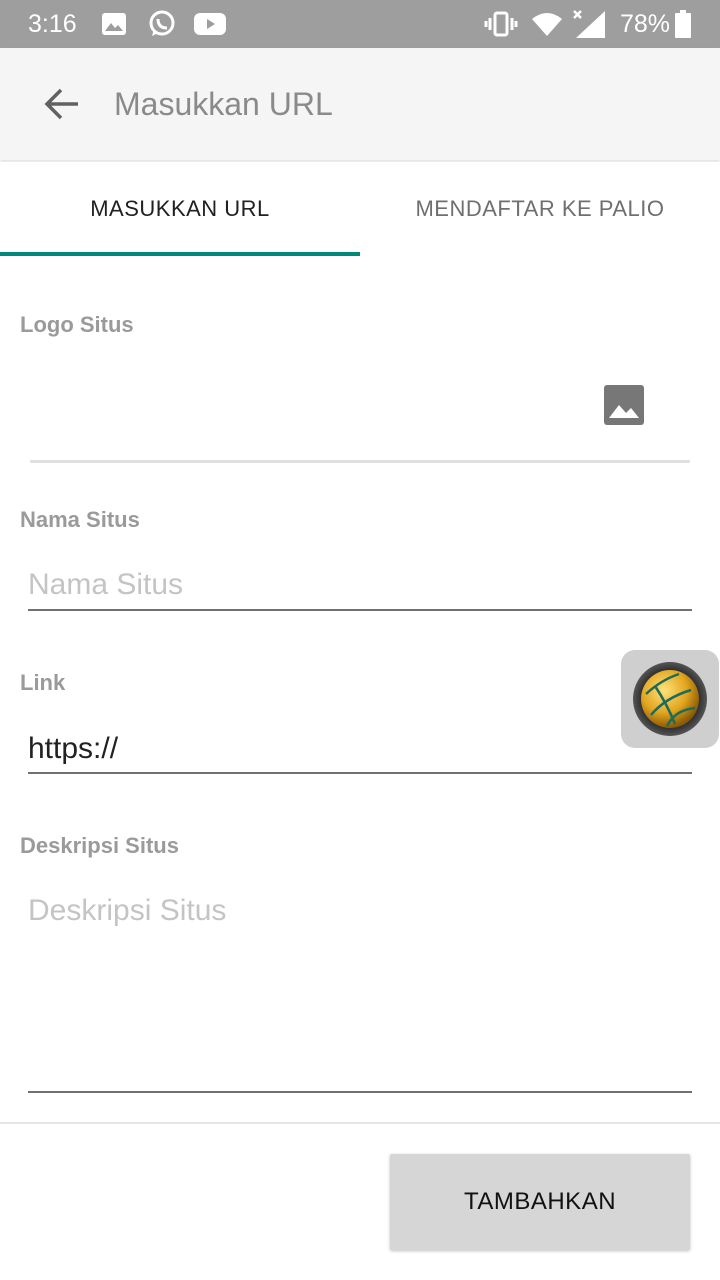 The image size is (720, 1280). What do you see at coordinates (547, 24) in the screenshot?
I see `wifi-icon` at bounding box center [547, 24].